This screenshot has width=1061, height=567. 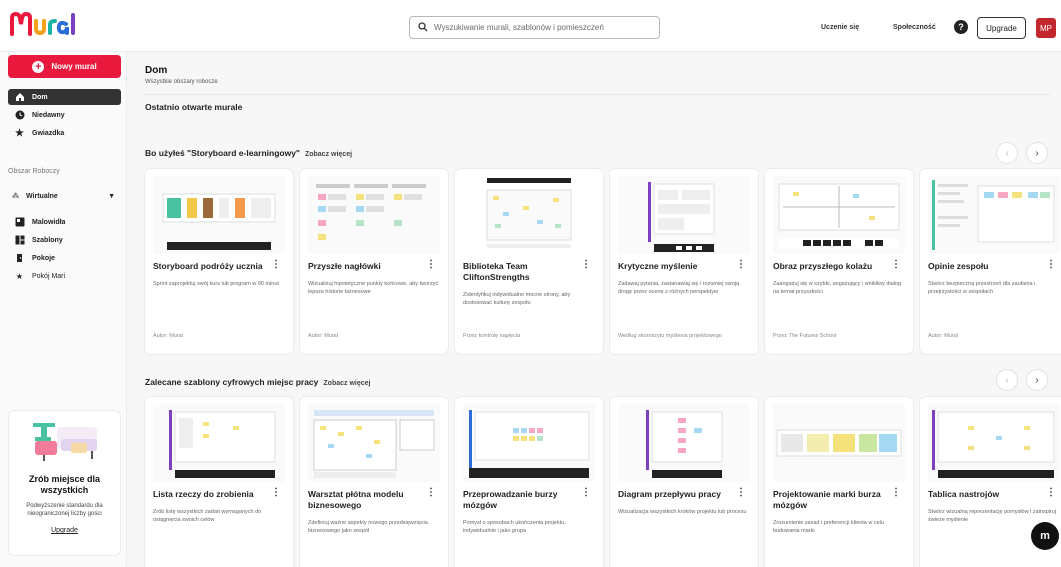 I want to click on sidebar-item-label: Pokoje, so click(x=43, y=258).